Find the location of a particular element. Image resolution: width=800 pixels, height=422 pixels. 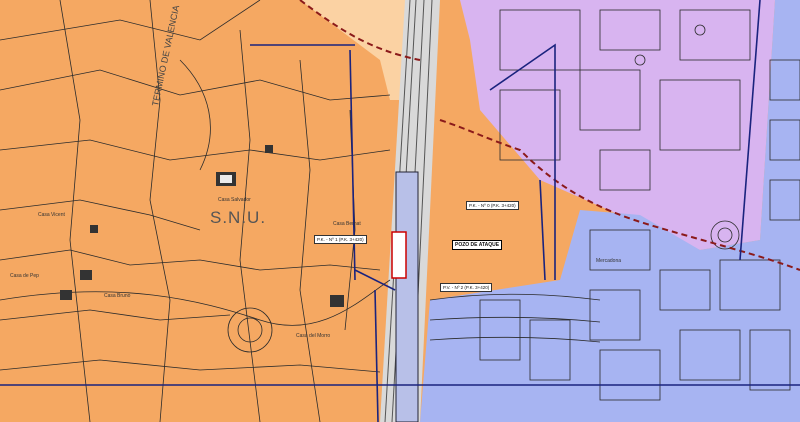

zone-label: S.N.U. is located at coordinates (238, 217).